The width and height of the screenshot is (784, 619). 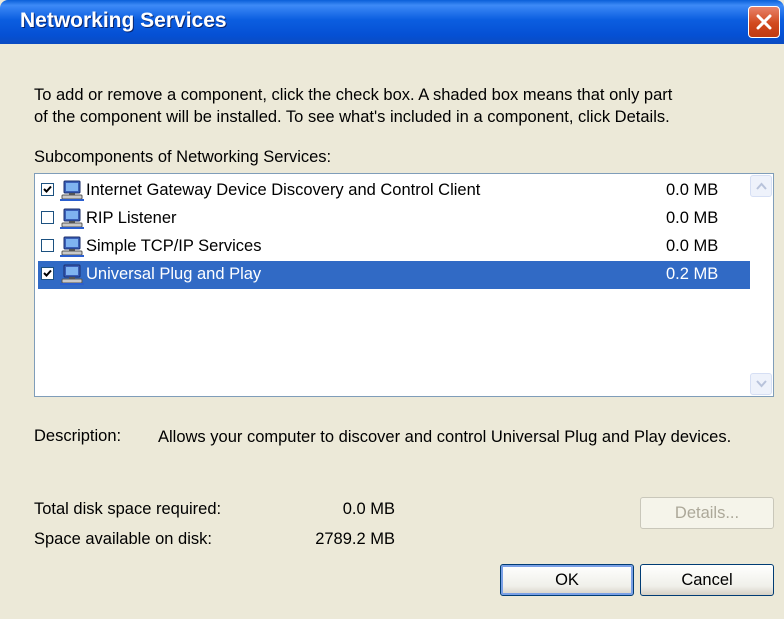 I want to click on disk-required-label: Total disk space required:, so click(x=128, y=509).